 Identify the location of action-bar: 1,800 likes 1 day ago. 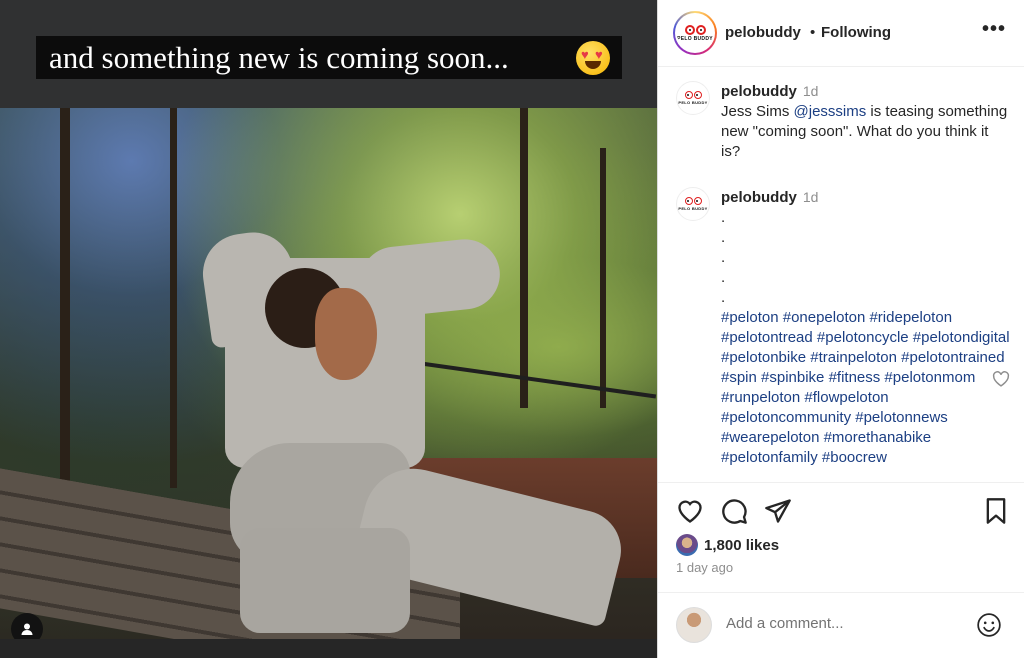
(841, 537).